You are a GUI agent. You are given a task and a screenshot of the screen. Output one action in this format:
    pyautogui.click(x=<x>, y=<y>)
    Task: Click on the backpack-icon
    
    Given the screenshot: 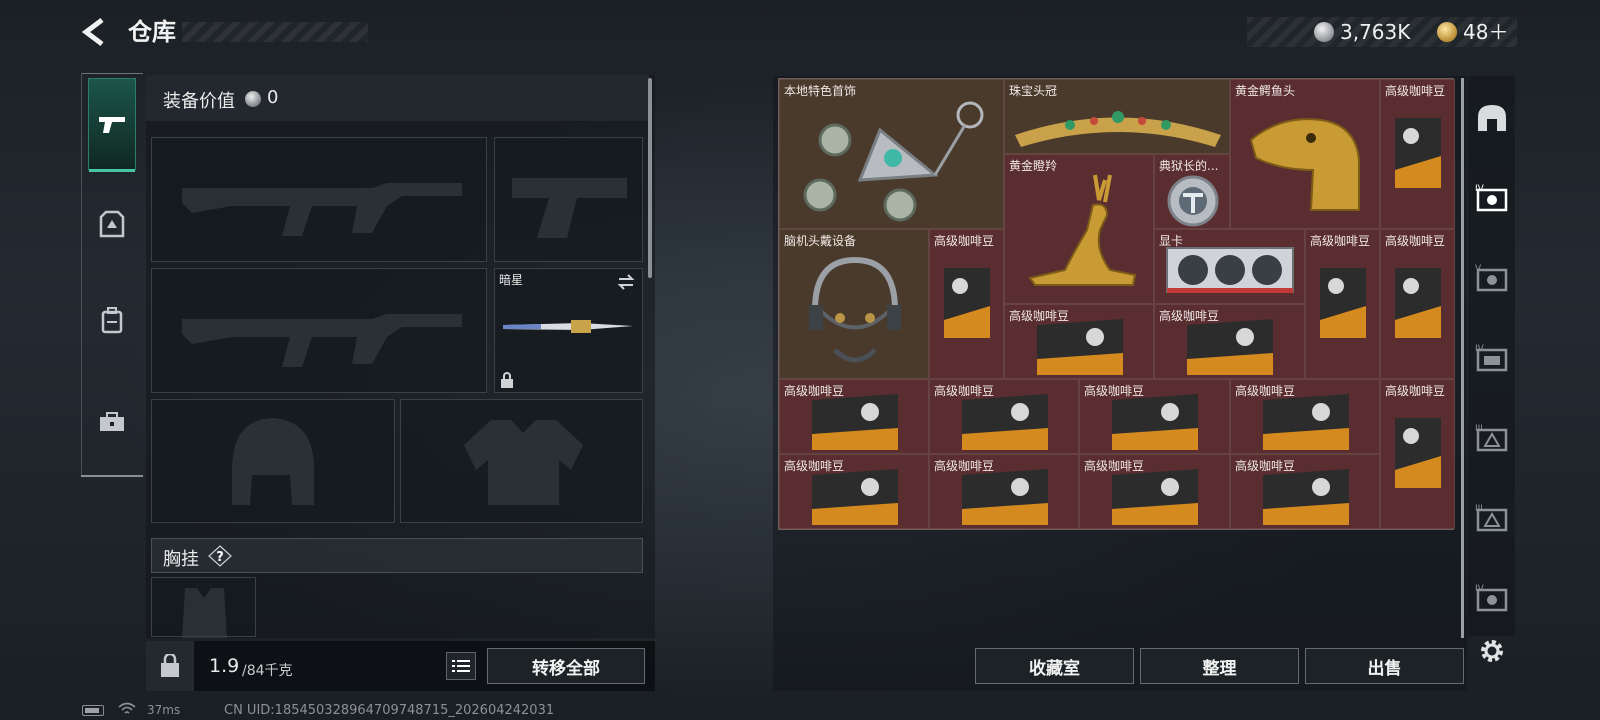 What is the action you would take?
    pyautogui.click(x=112, y=320)
    